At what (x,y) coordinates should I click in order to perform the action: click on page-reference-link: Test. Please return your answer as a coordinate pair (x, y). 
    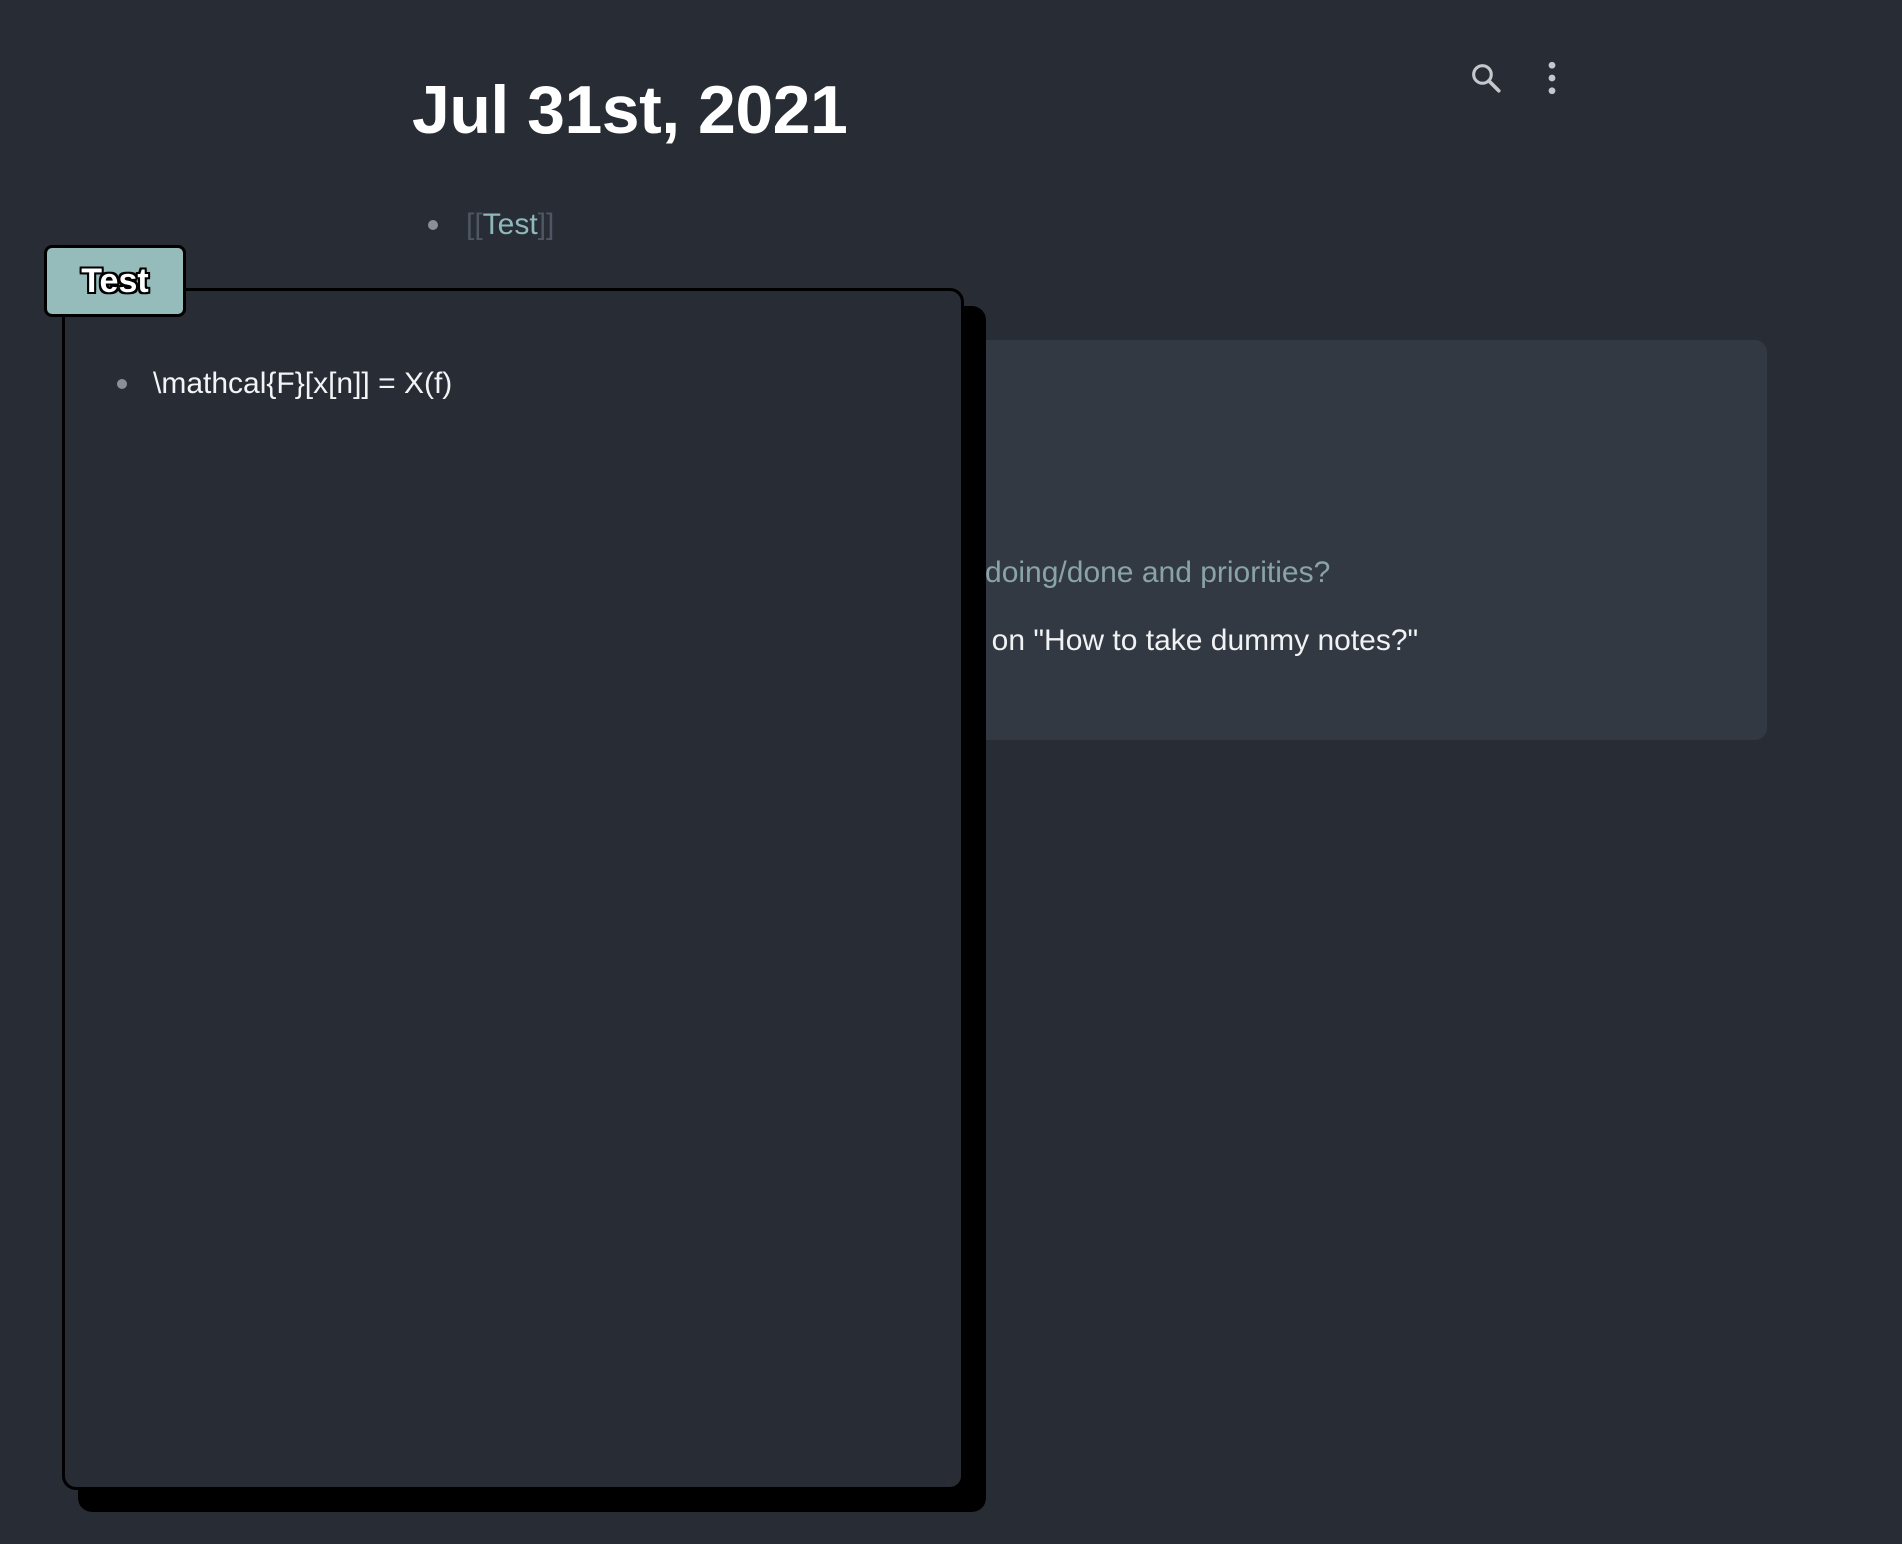
    Looking at the image, I should click on (510, 225).